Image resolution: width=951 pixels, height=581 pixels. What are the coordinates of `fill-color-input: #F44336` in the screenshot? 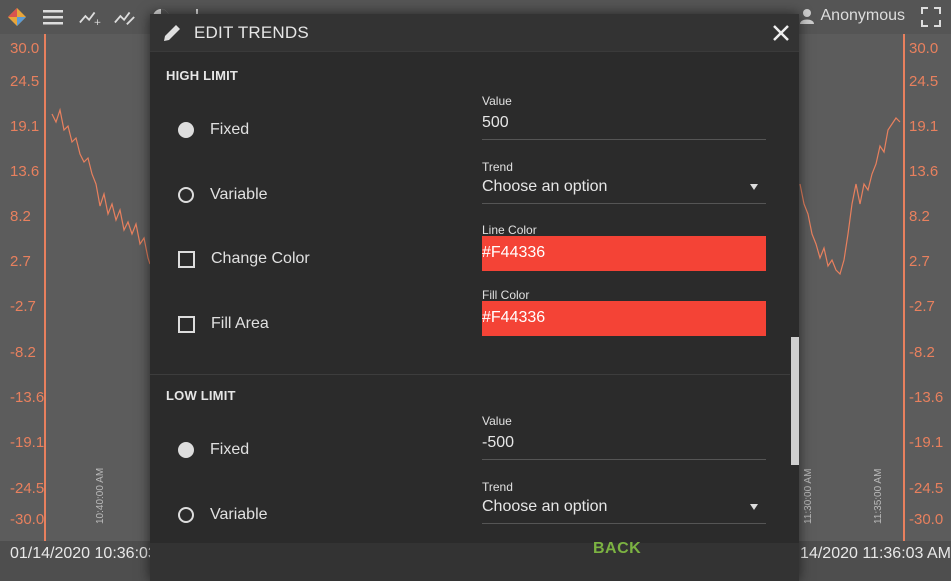 It's located at (624, 318).